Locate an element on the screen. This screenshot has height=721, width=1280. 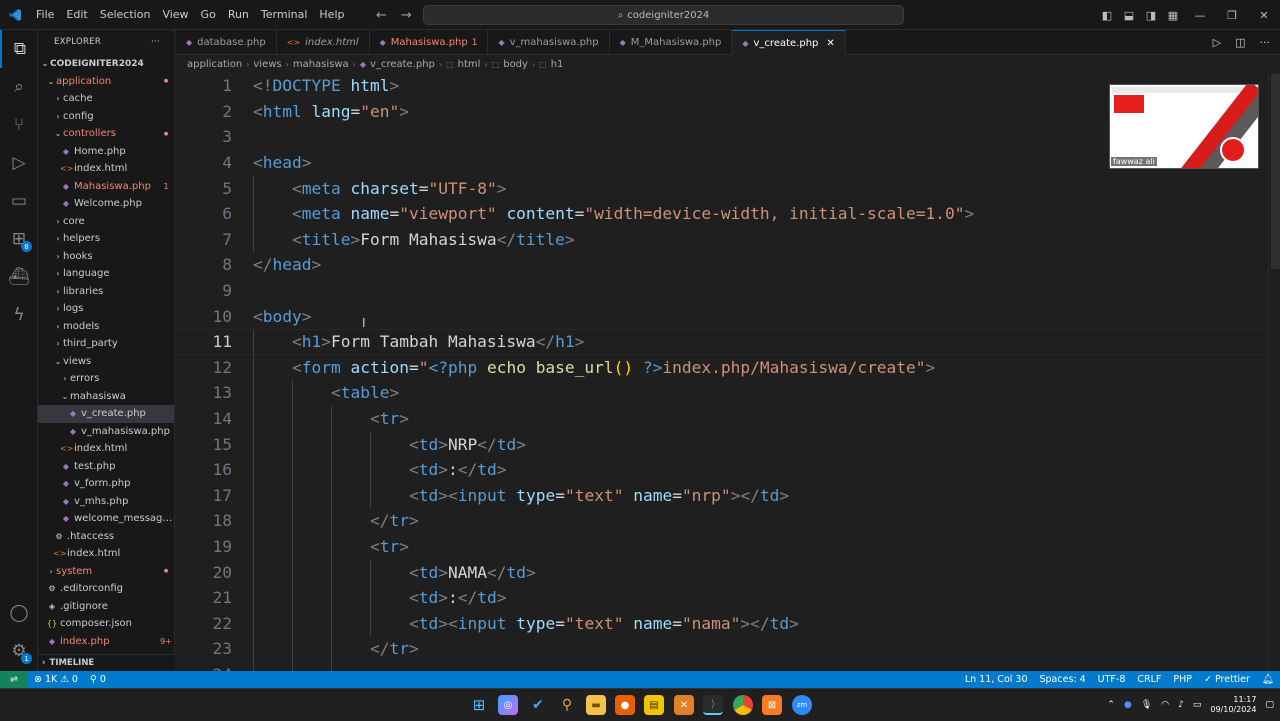
more-actions-icon: ··· is located at coordinates (155, 42).